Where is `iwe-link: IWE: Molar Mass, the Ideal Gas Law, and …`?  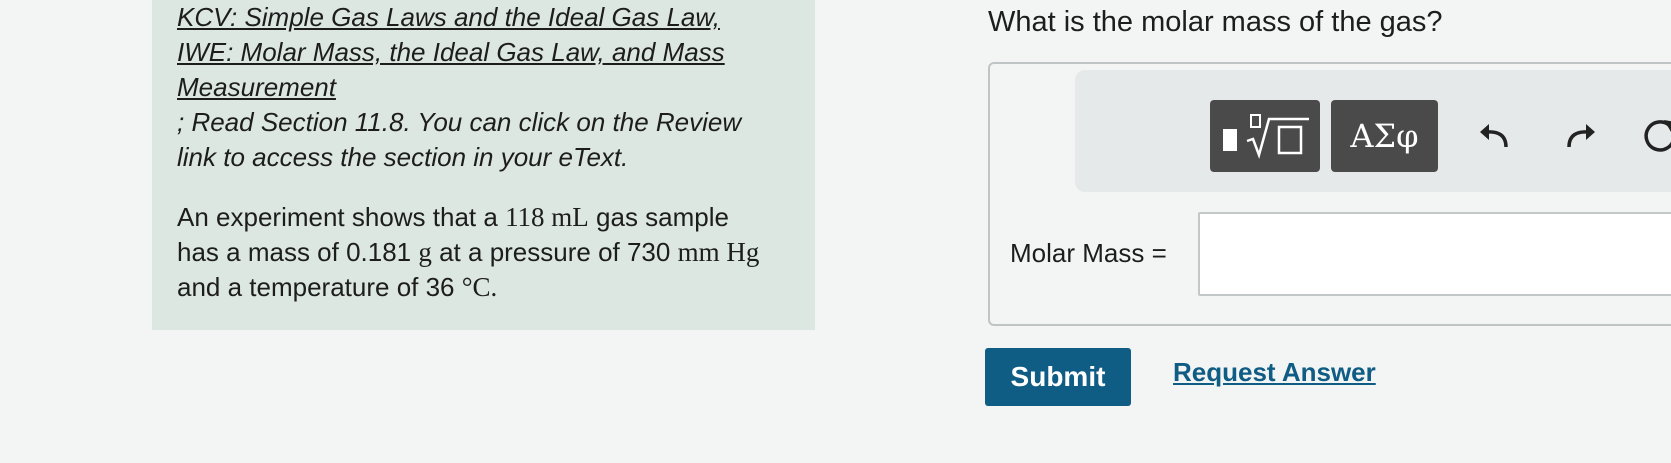 iwe-link: IWE: Molar Mass, the Ideal Gas Law, and … is located at coordinates (477, 52).